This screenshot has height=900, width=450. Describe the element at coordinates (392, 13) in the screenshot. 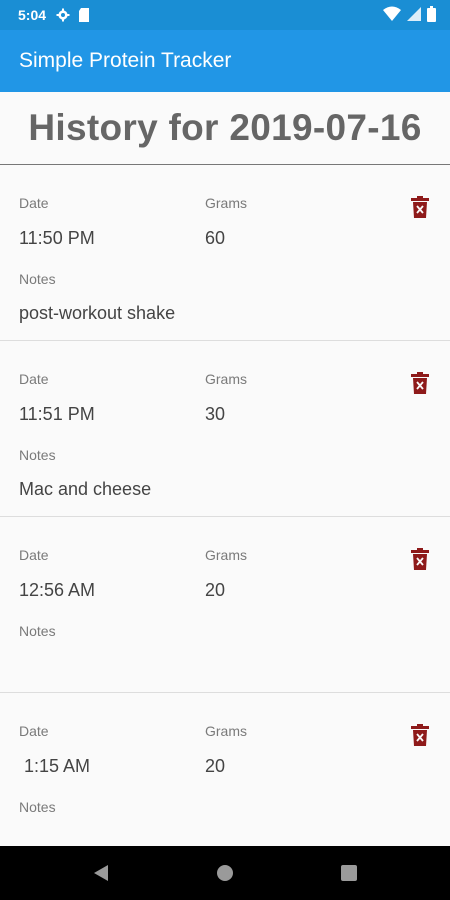

I see `wifi-icon` at that location.